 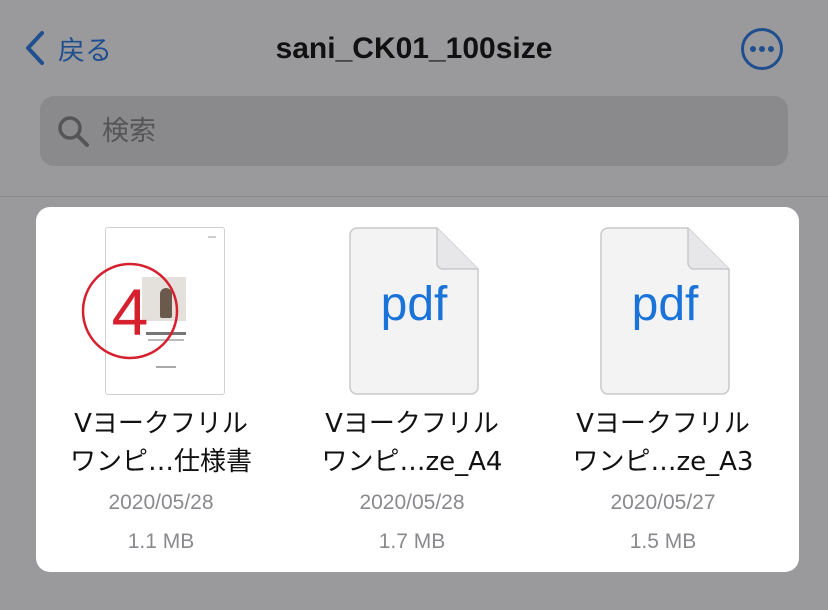 I want to click on file-size: 1.5 MB, so click(x=663, y=541).